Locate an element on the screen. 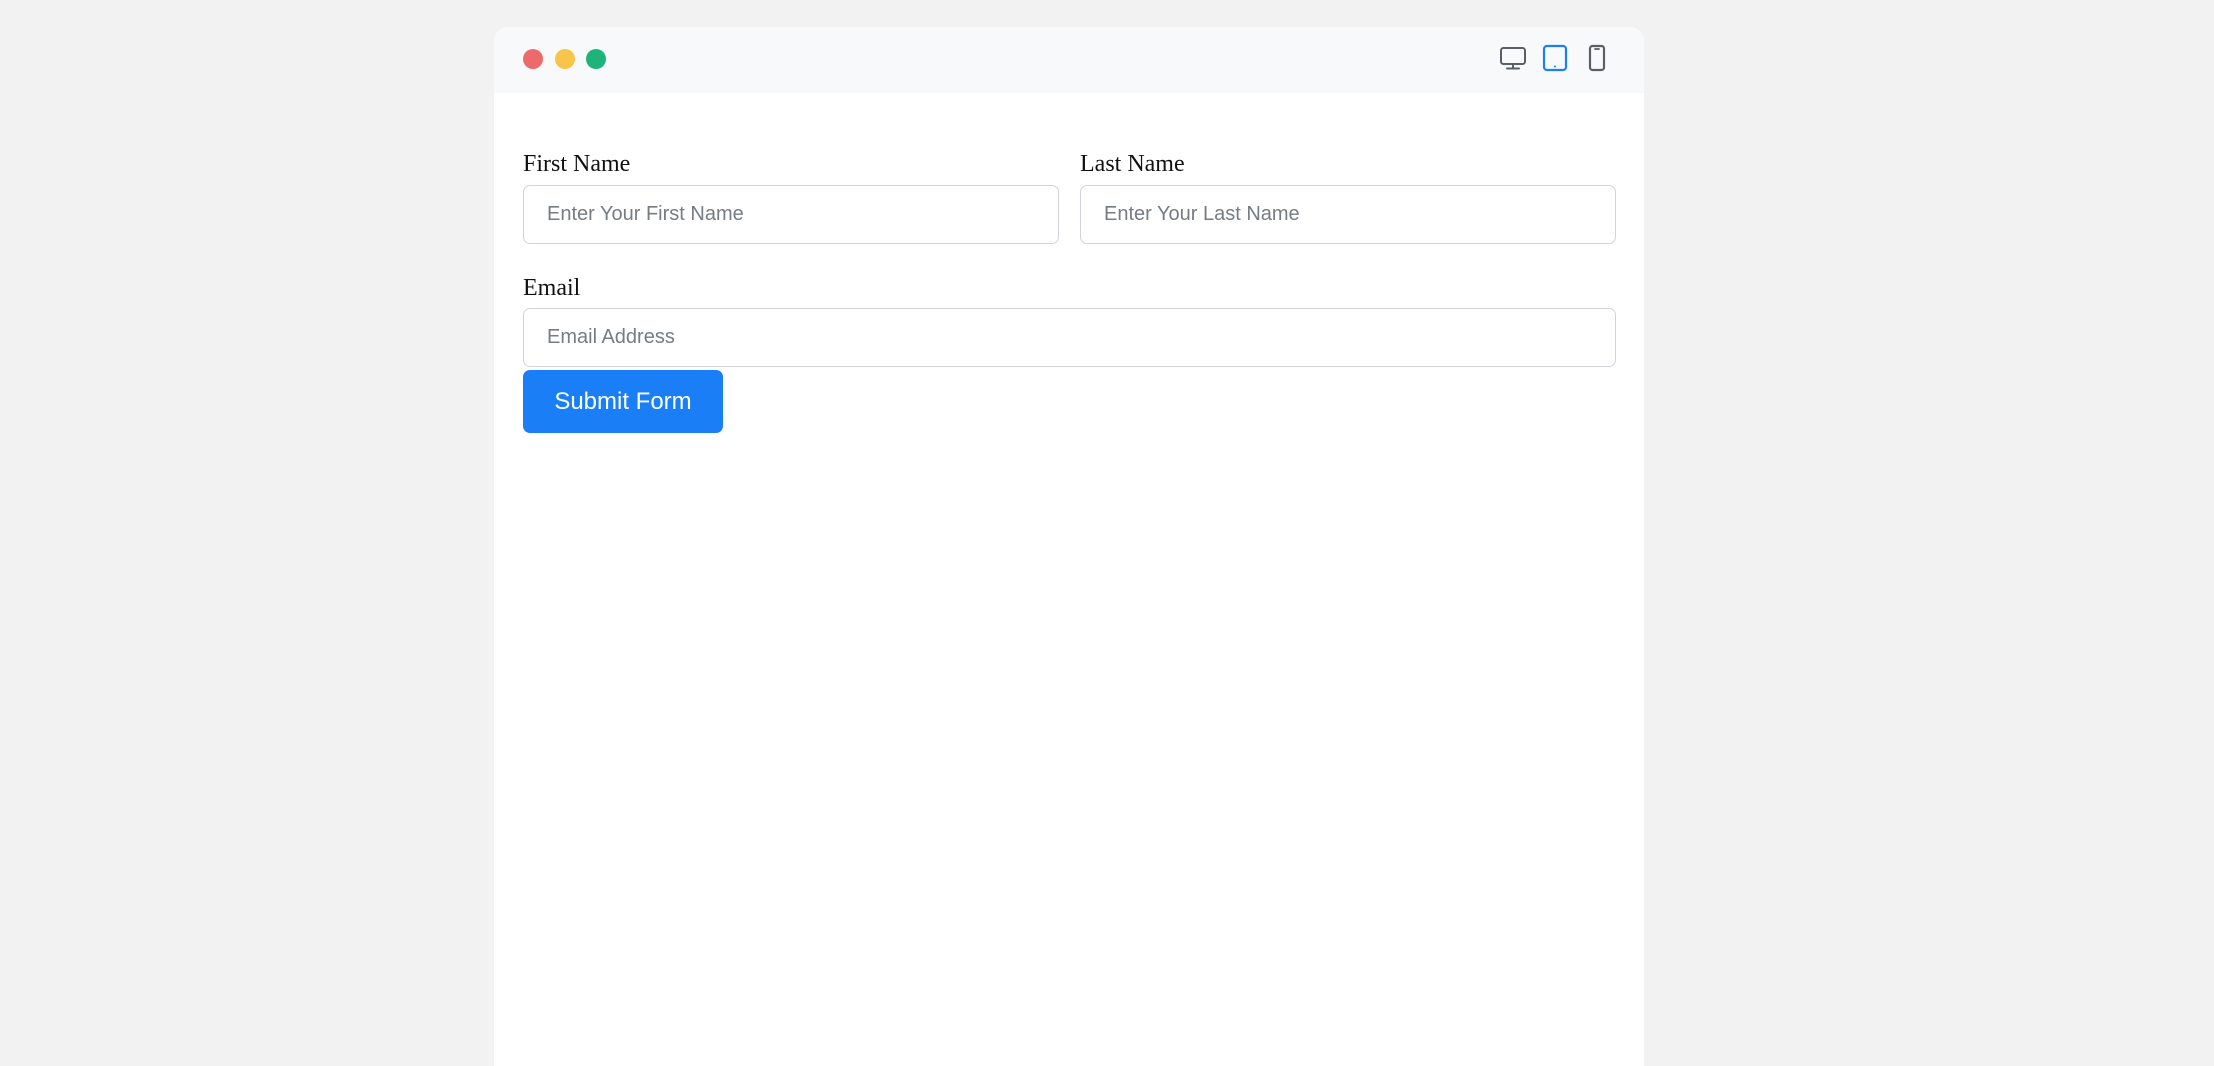  tablet-icon is located at coordinates (1555, 58).